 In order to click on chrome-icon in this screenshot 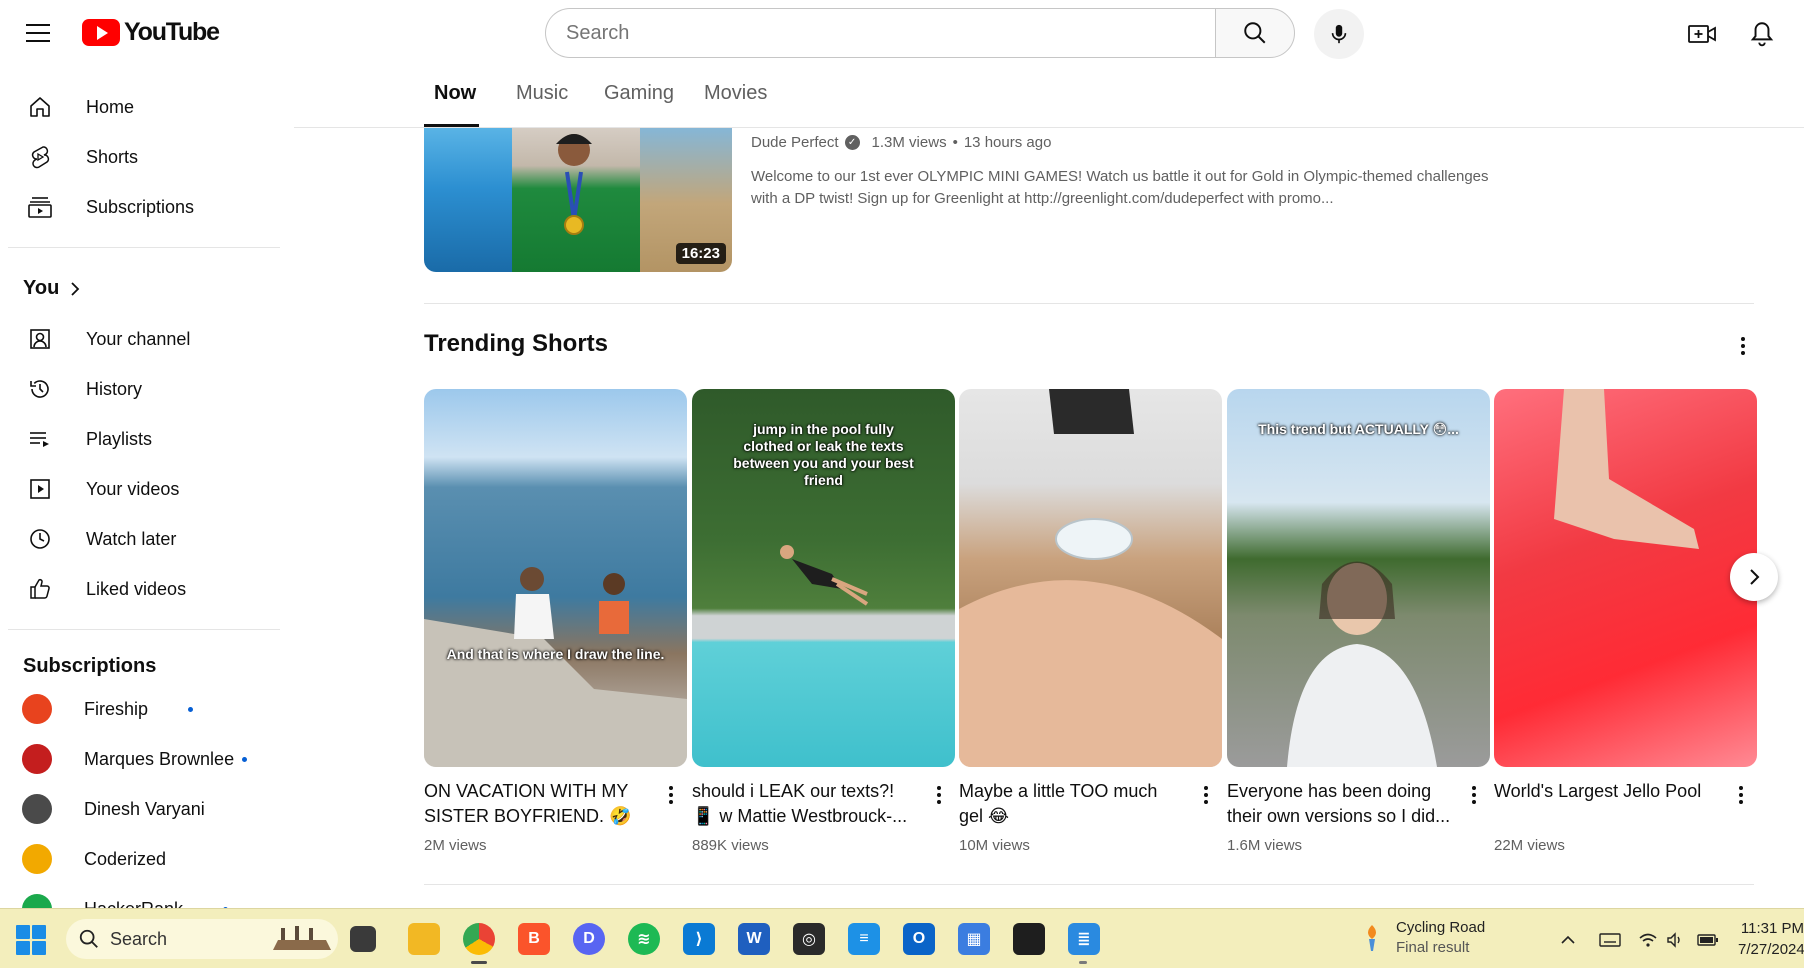, I will do `click(479, 939)`.